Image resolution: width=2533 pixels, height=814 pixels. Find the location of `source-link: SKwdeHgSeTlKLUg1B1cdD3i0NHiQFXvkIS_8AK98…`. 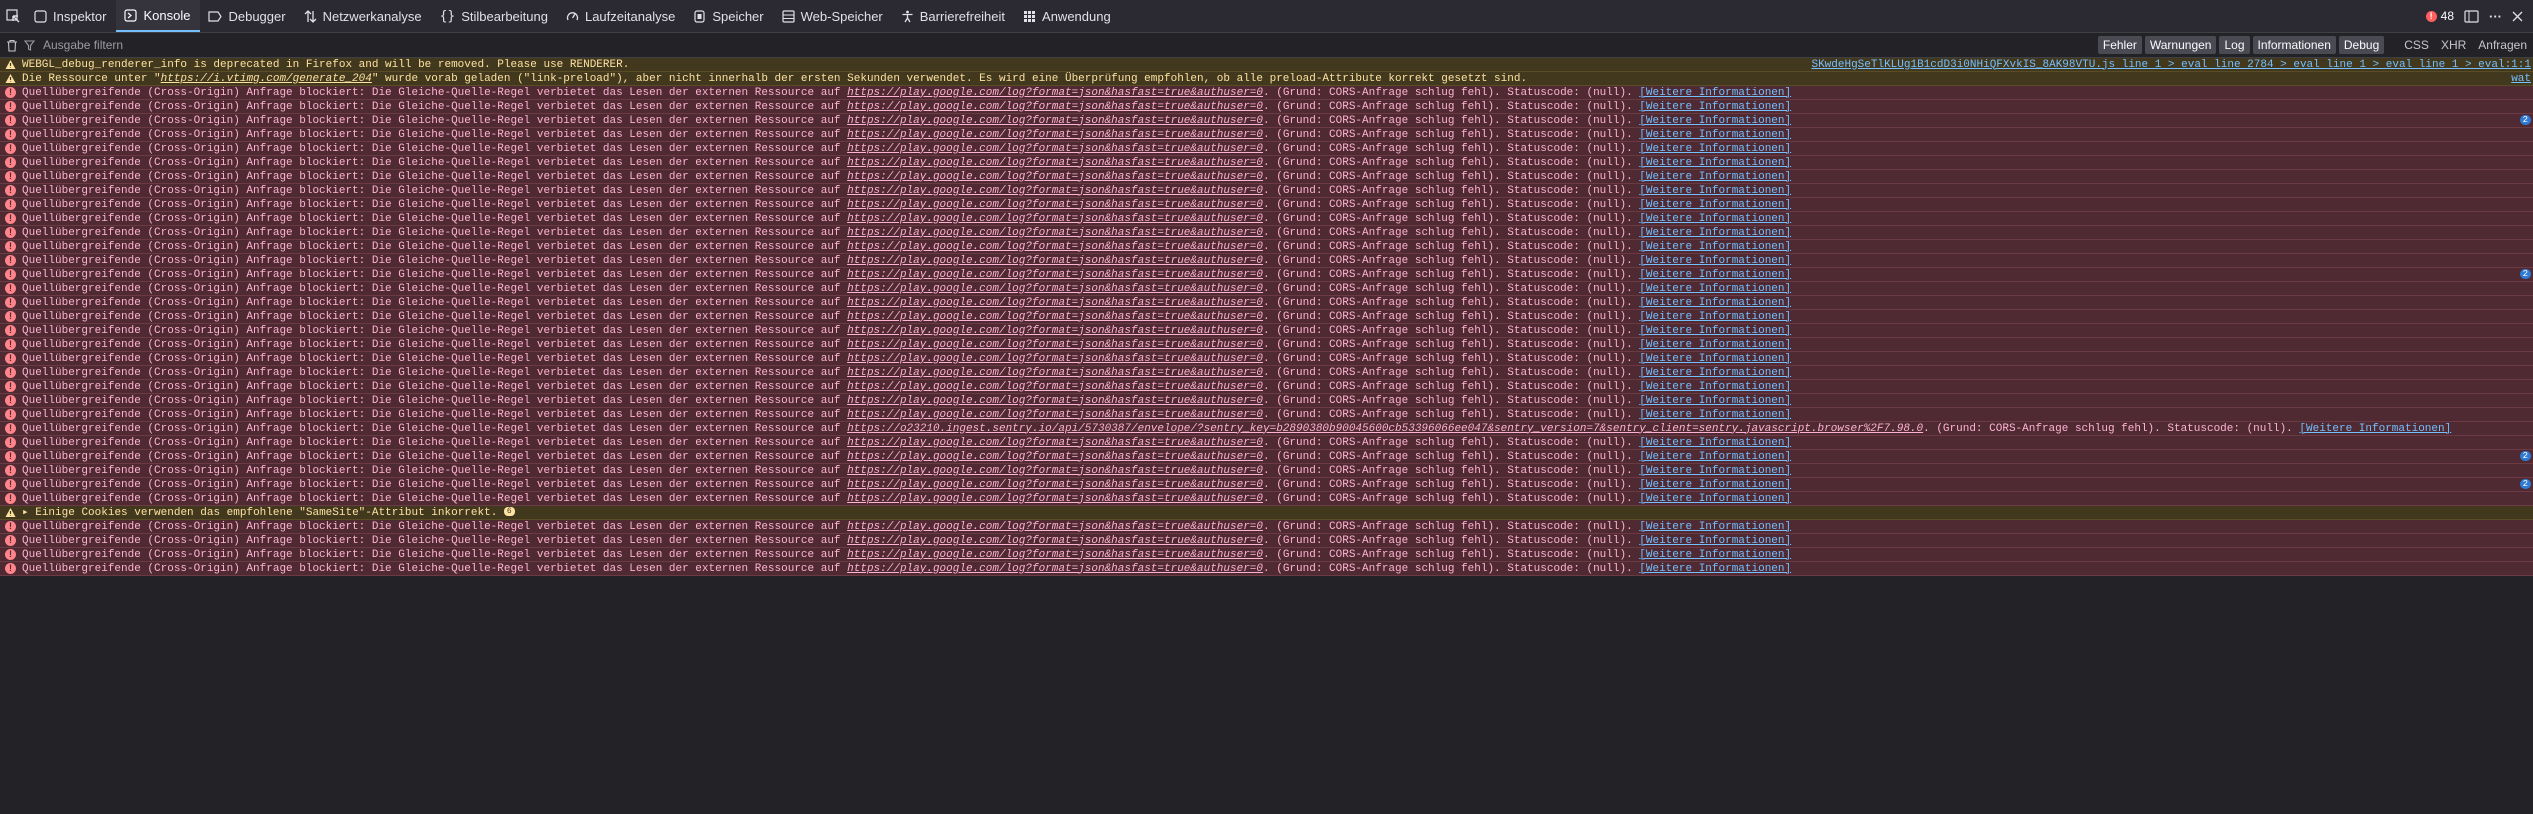

source-link: SKwdeHgSeTlKLUg1B1cdD3i0NHiQFXvkIS_8AK98… is located at coordinates (2171, 65).